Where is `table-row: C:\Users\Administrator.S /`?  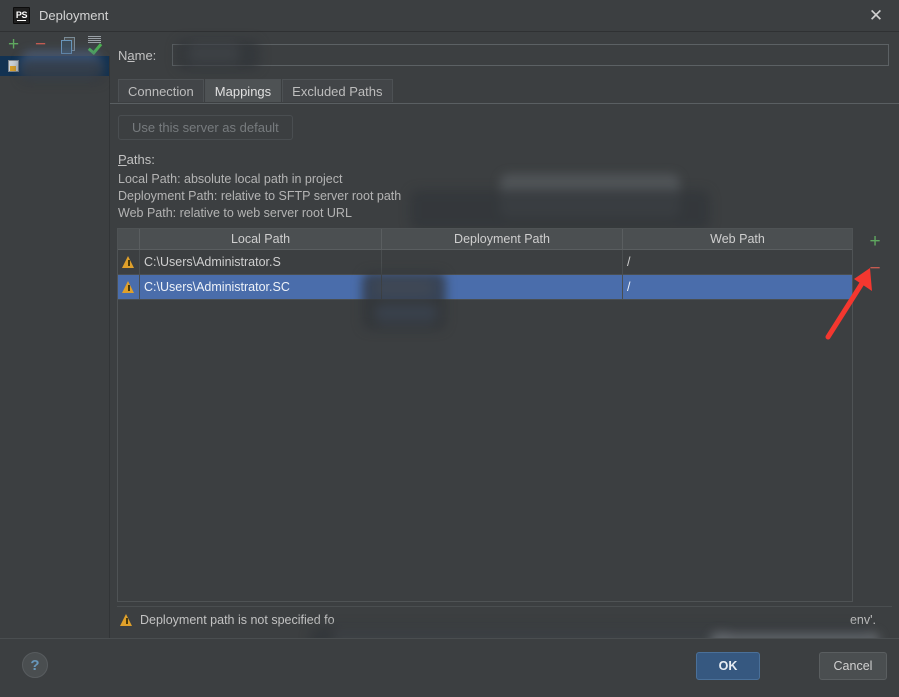
table-row: C:\Users\Administrator.S / is located at coordinates (485, 262).